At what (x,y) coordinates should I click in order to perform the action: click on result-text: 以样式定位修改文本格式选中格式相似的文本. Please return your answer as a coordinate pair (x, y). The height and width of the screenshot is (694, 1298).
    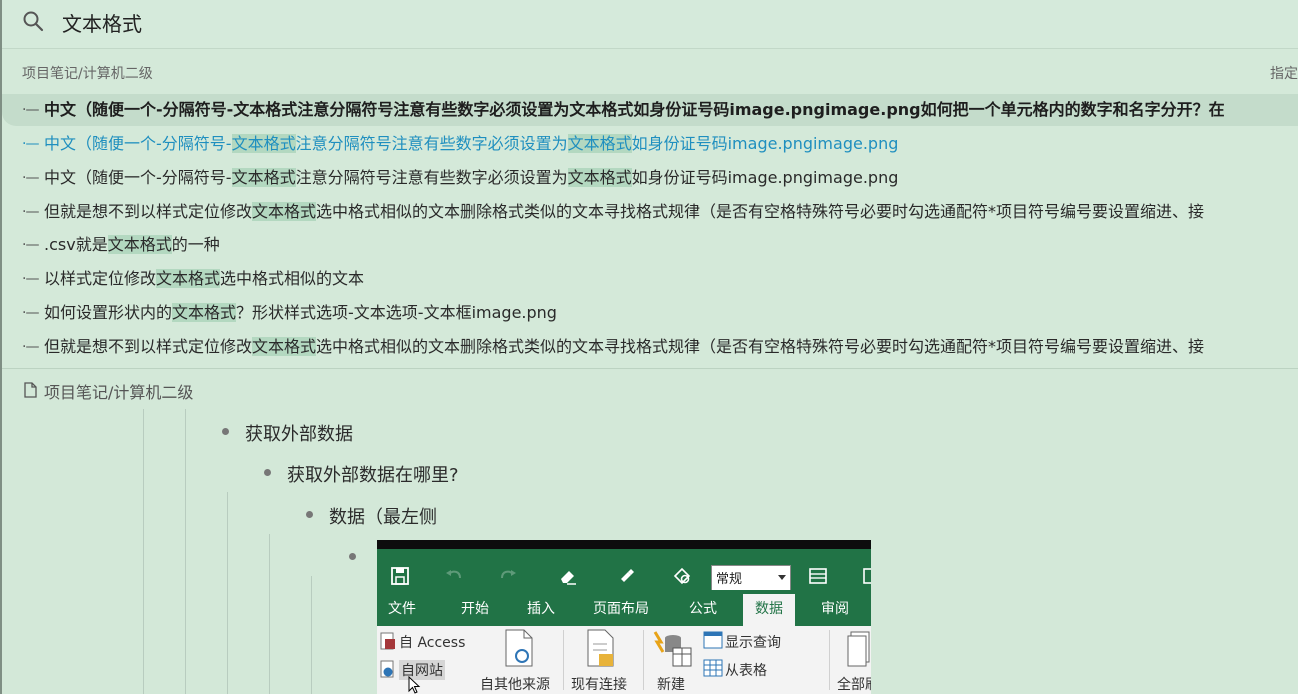
    Looking at the image, I should click on (204, 278).